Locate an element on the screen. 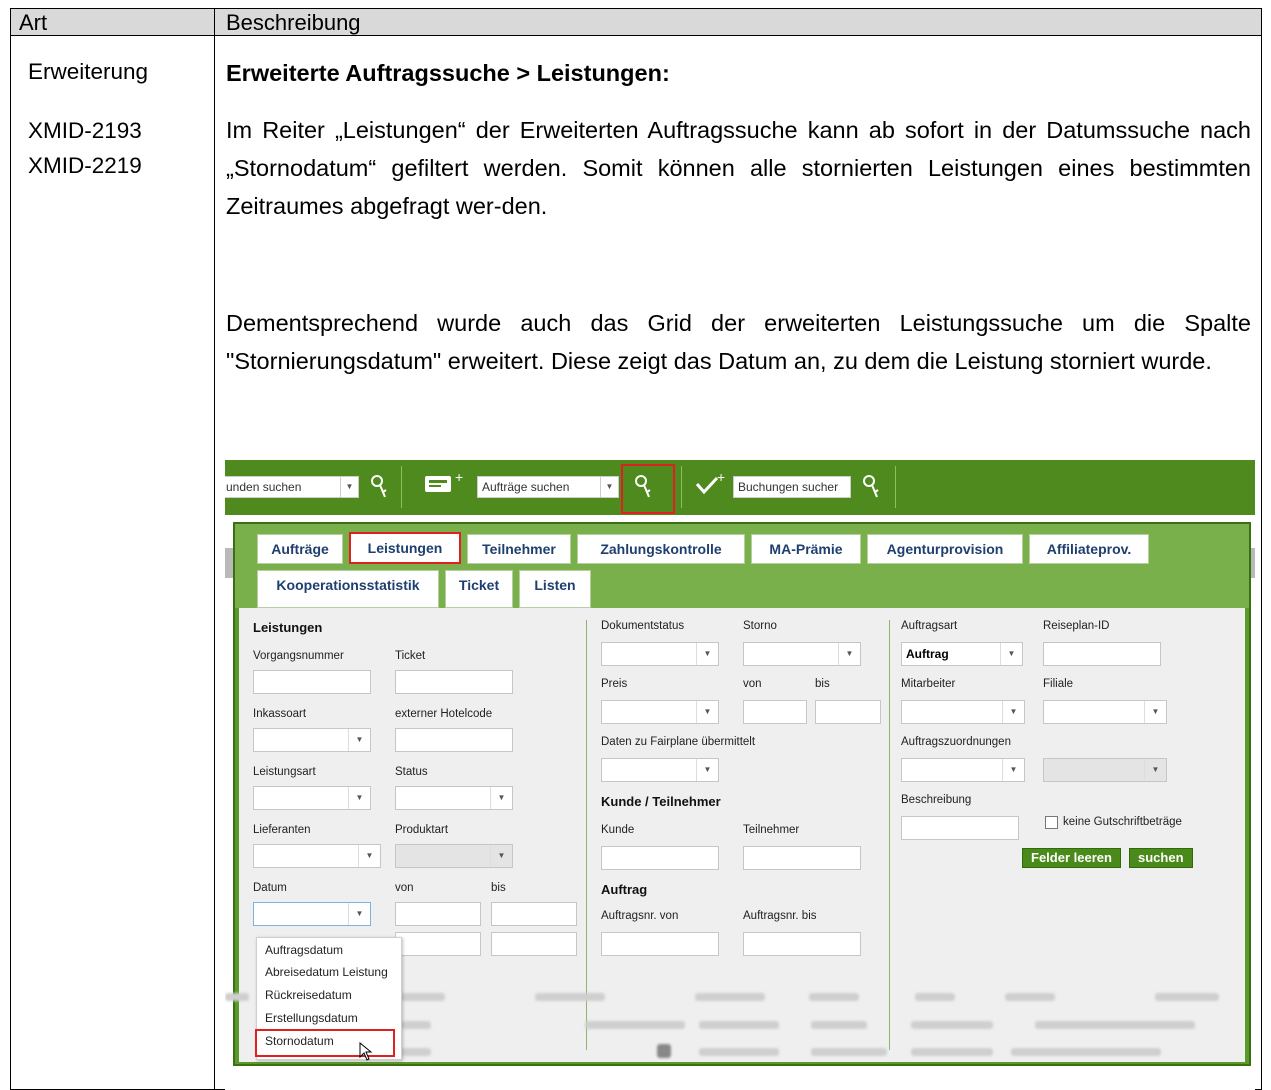  dokumentstatus-select: ▼ is located at coordinates (660, 654).